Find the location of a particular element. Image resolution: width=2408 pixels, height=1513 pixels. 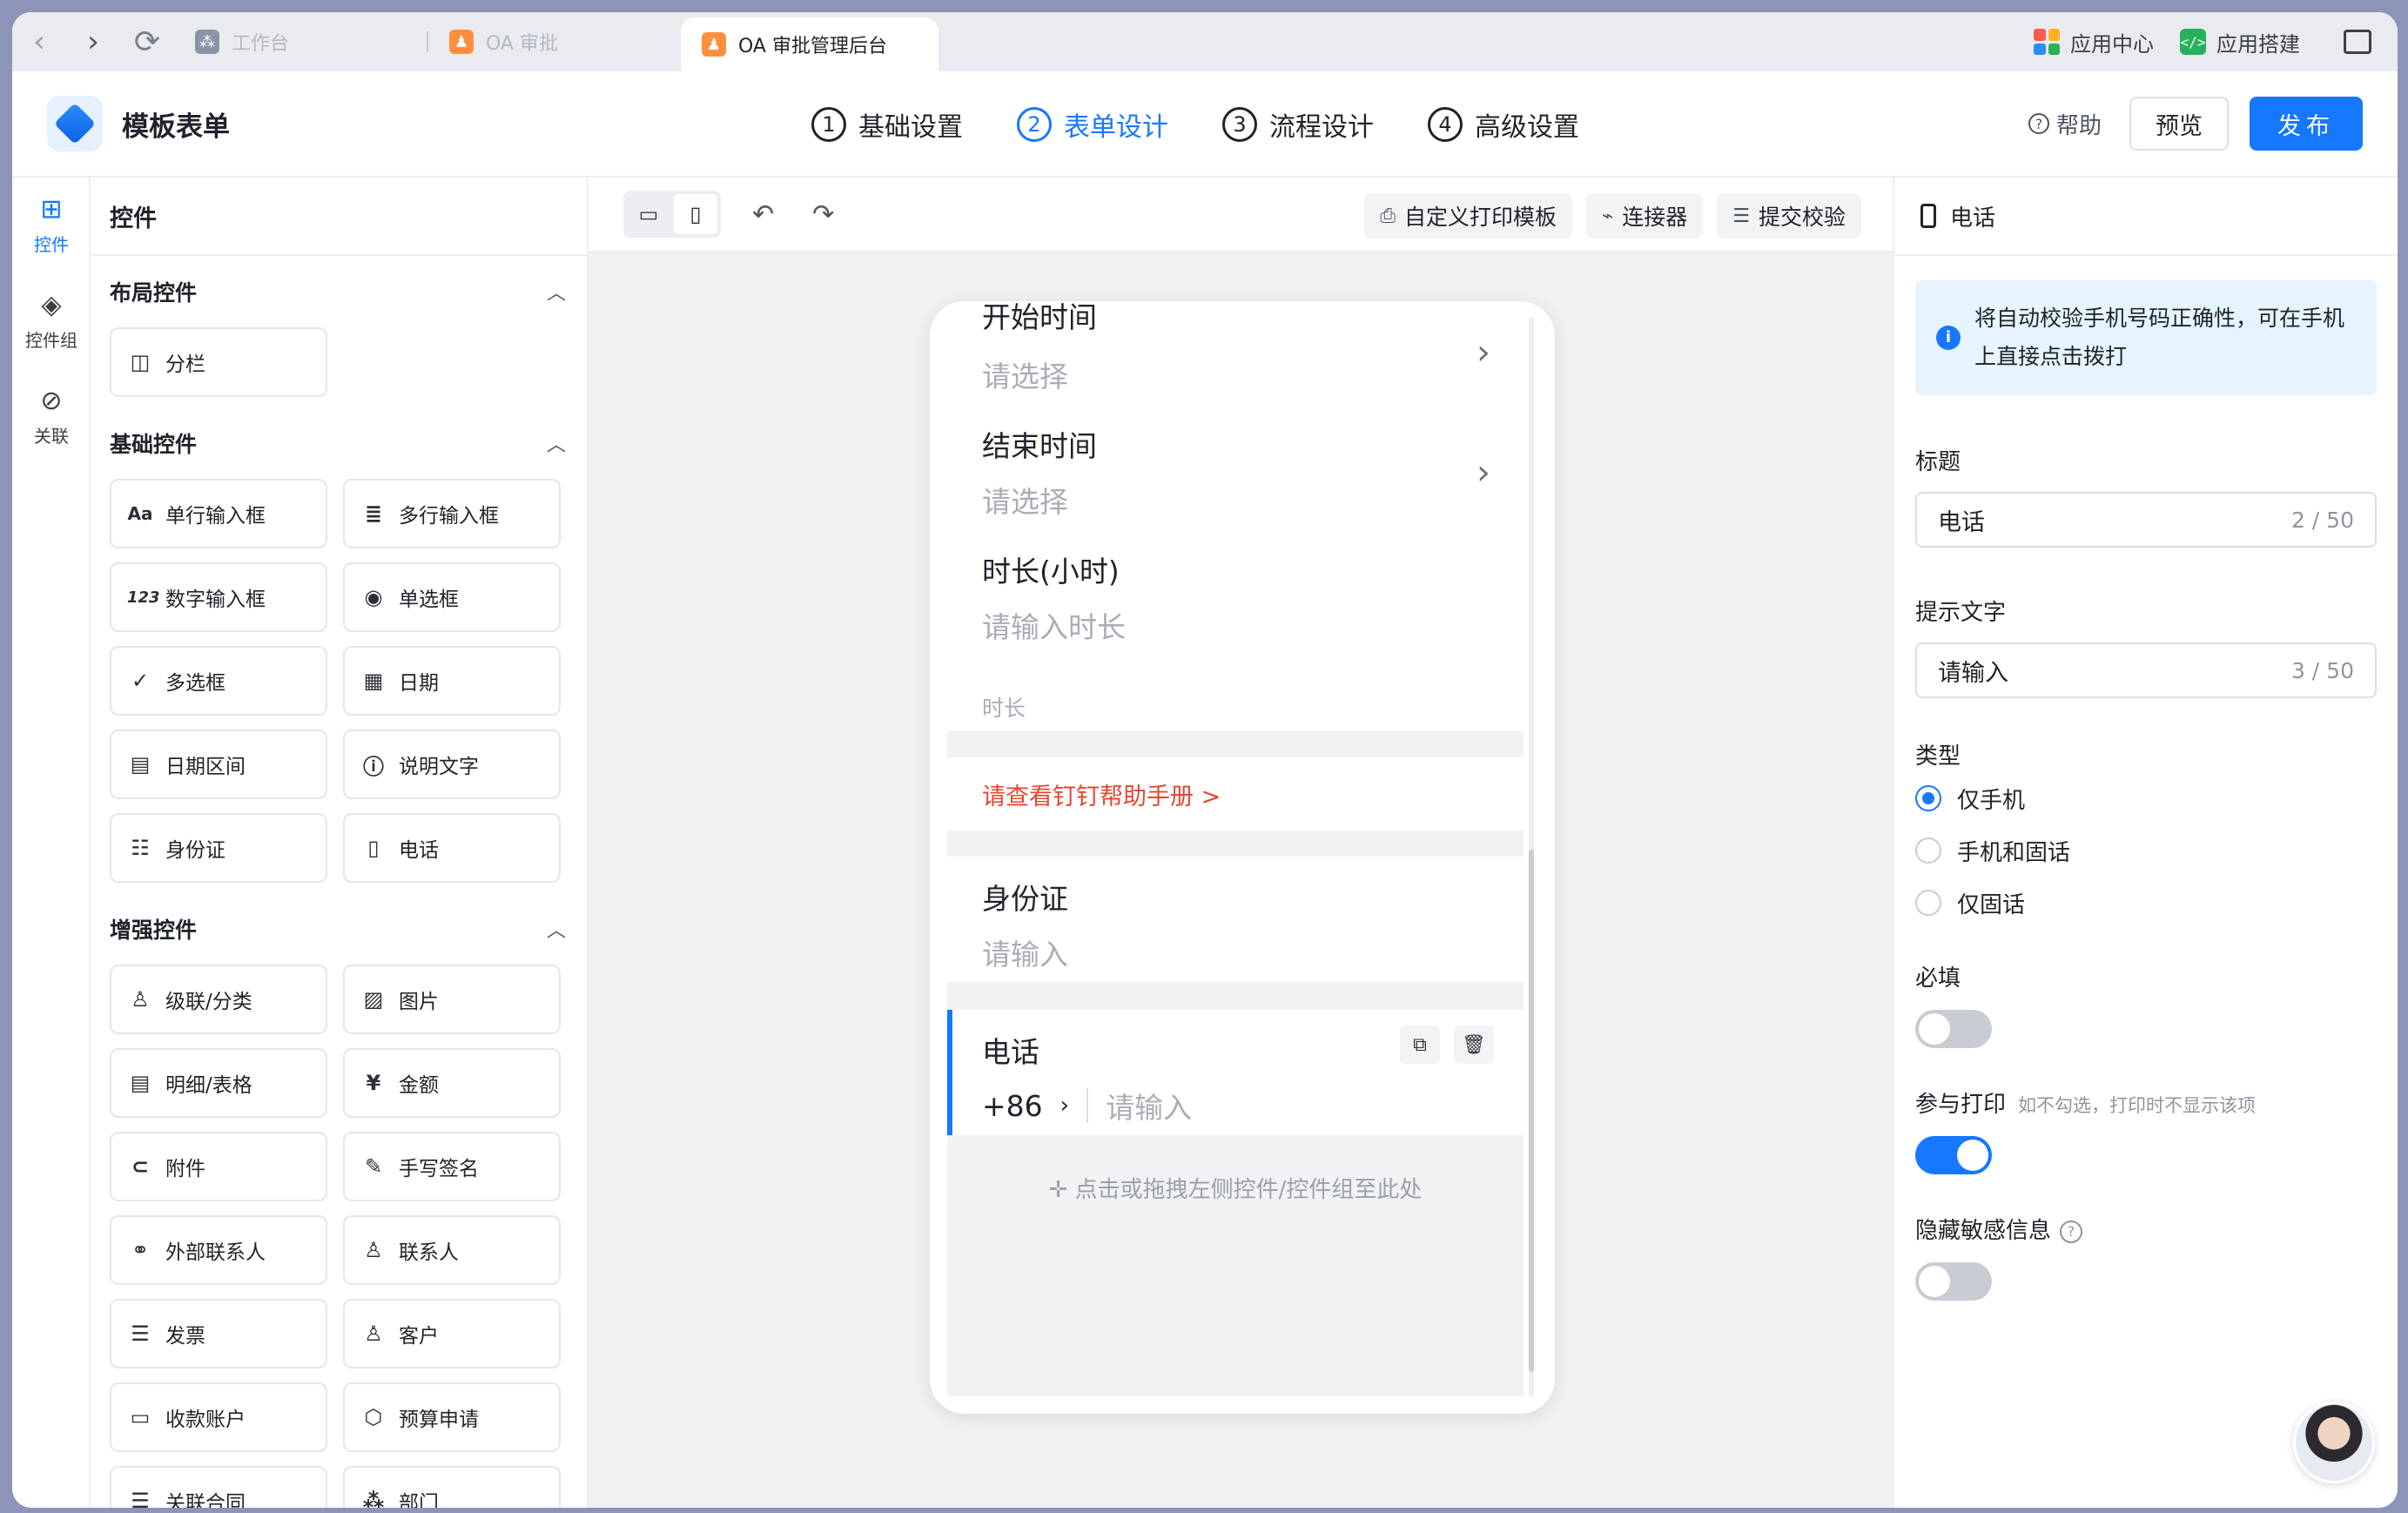

control-contact: ♙ 联系人 is located at coordinates (452, 1250).